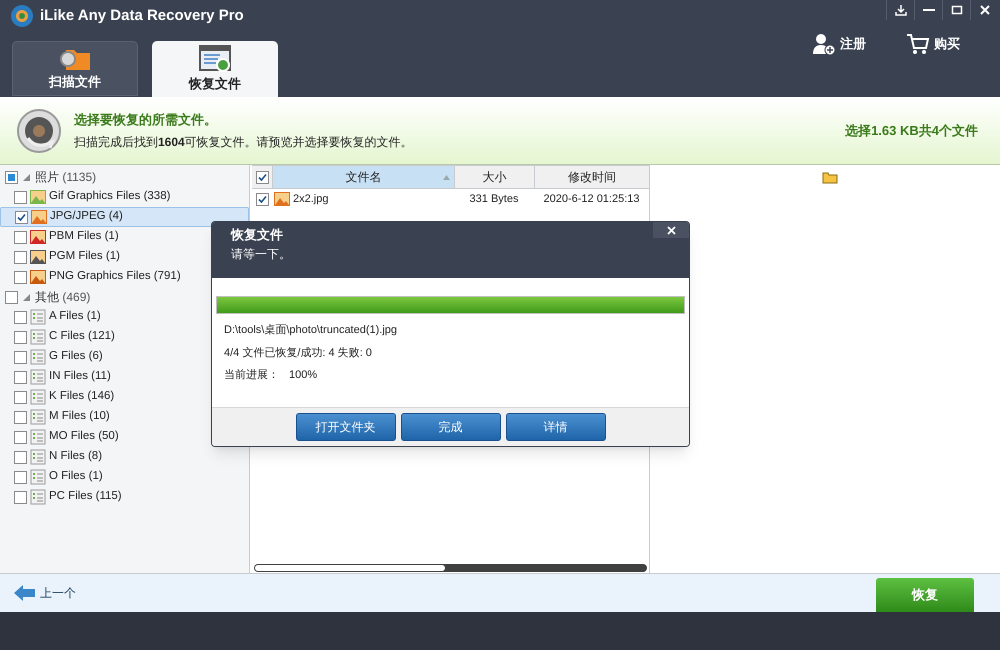 The image size is (1000, 650). What do you see at coordinates (363, 177) in the screenshot?
I see `column-header: 文件名` at bounding box center [363, 177].